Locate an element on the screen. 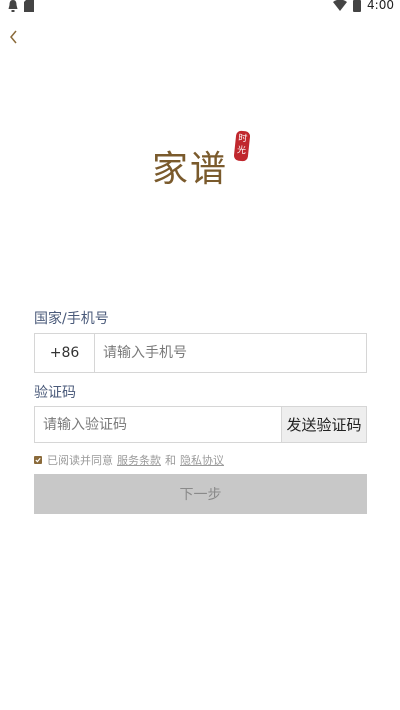 This screenshot has height=710, width=400. privacy-link: 隐私协议 is located at coordinates (202, 460).